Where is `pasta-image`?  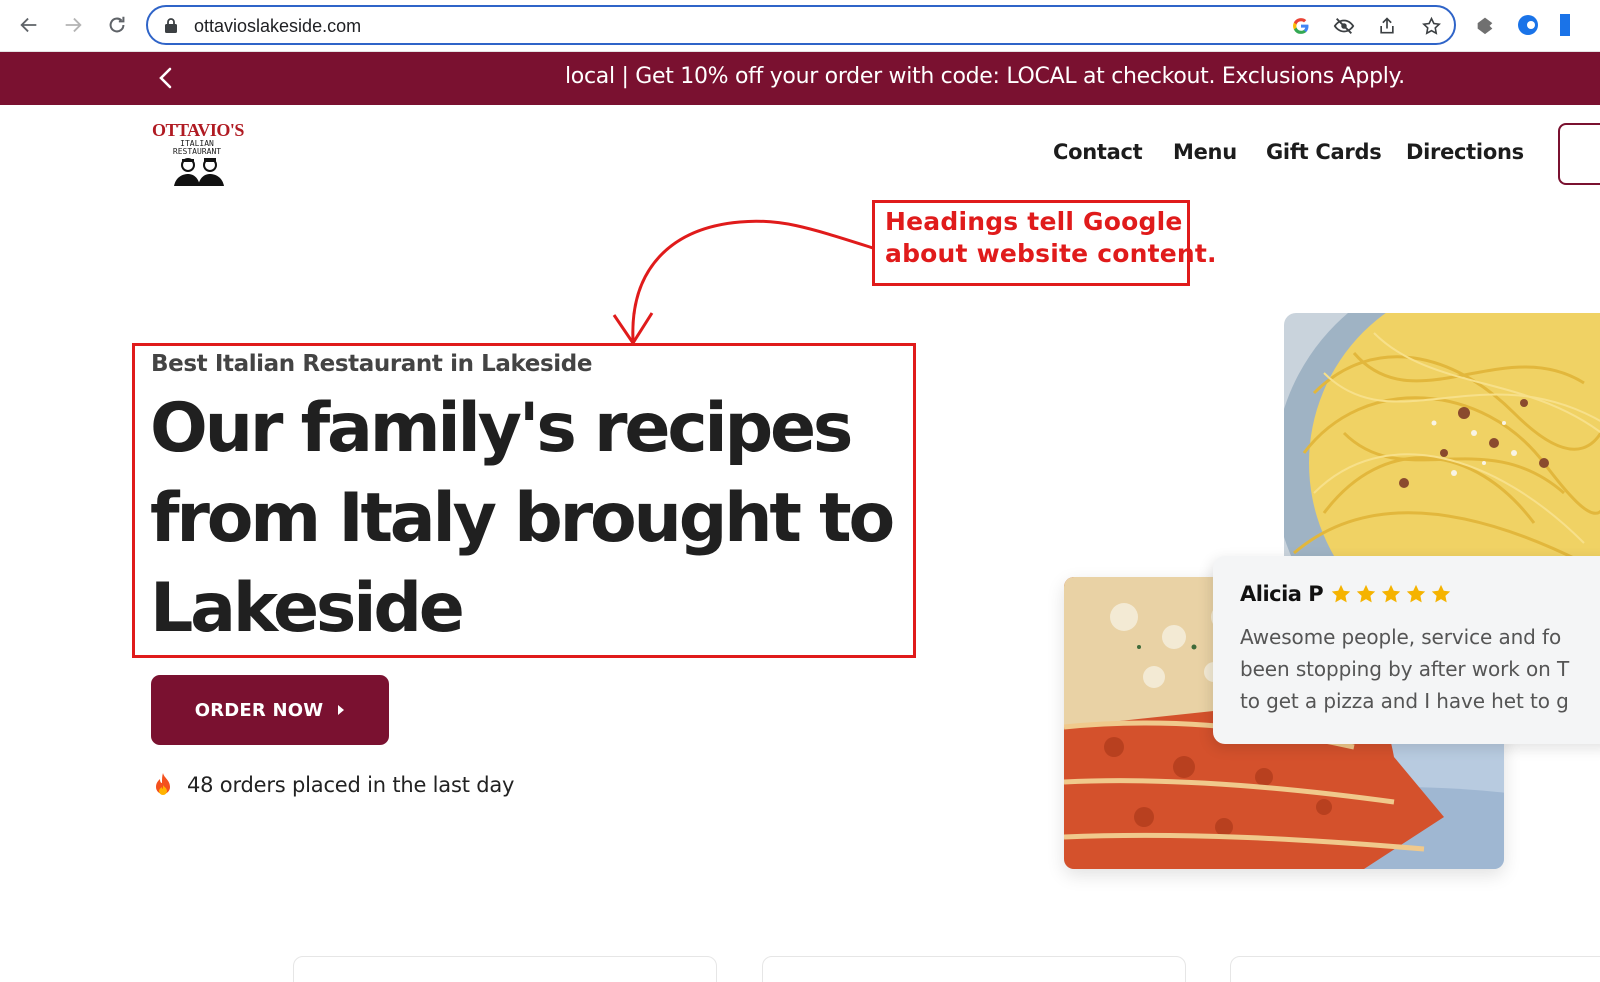
pasta-image is located at coordinates (1442, 438).